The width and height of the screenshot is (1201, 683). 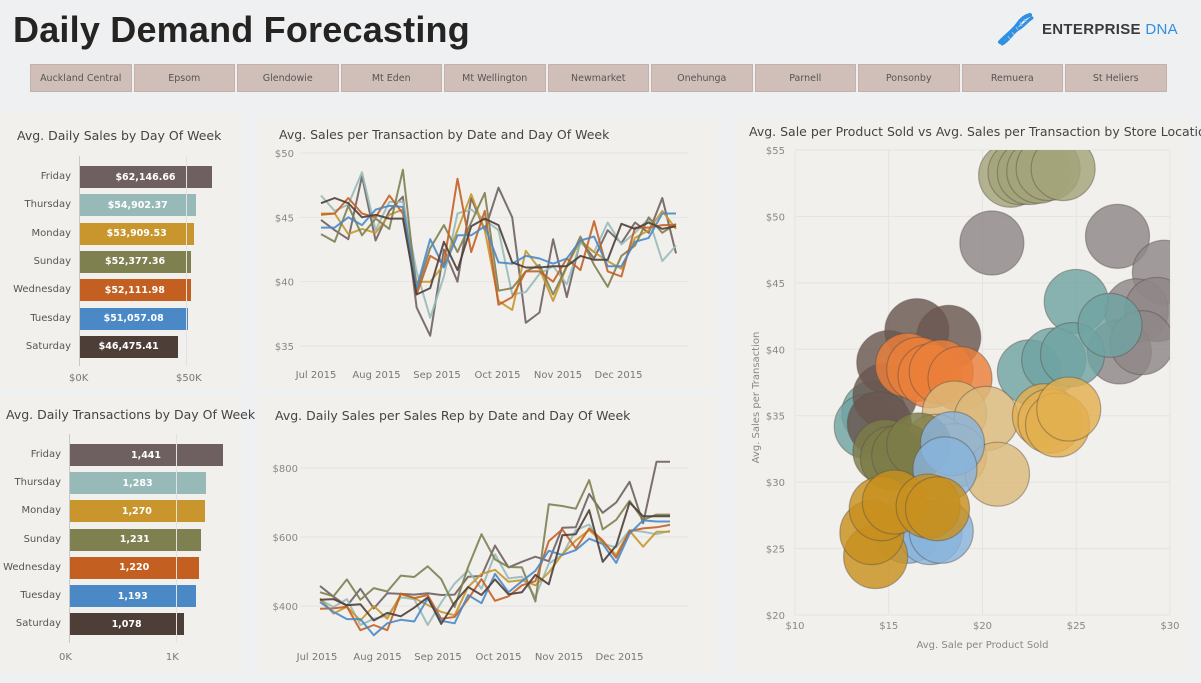 What do you see at coordinates (285, 607) in the screenshot?
I see `y-tick-label: $400` at bounding box center [285, 607].